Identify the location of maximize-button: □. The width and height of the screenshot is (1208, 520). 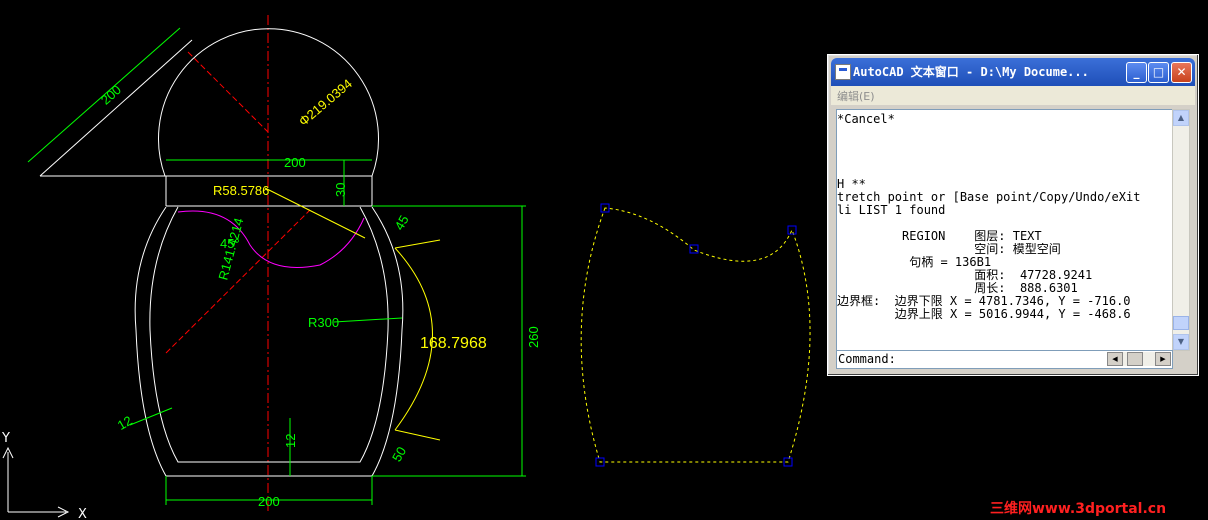
(1158, 72).